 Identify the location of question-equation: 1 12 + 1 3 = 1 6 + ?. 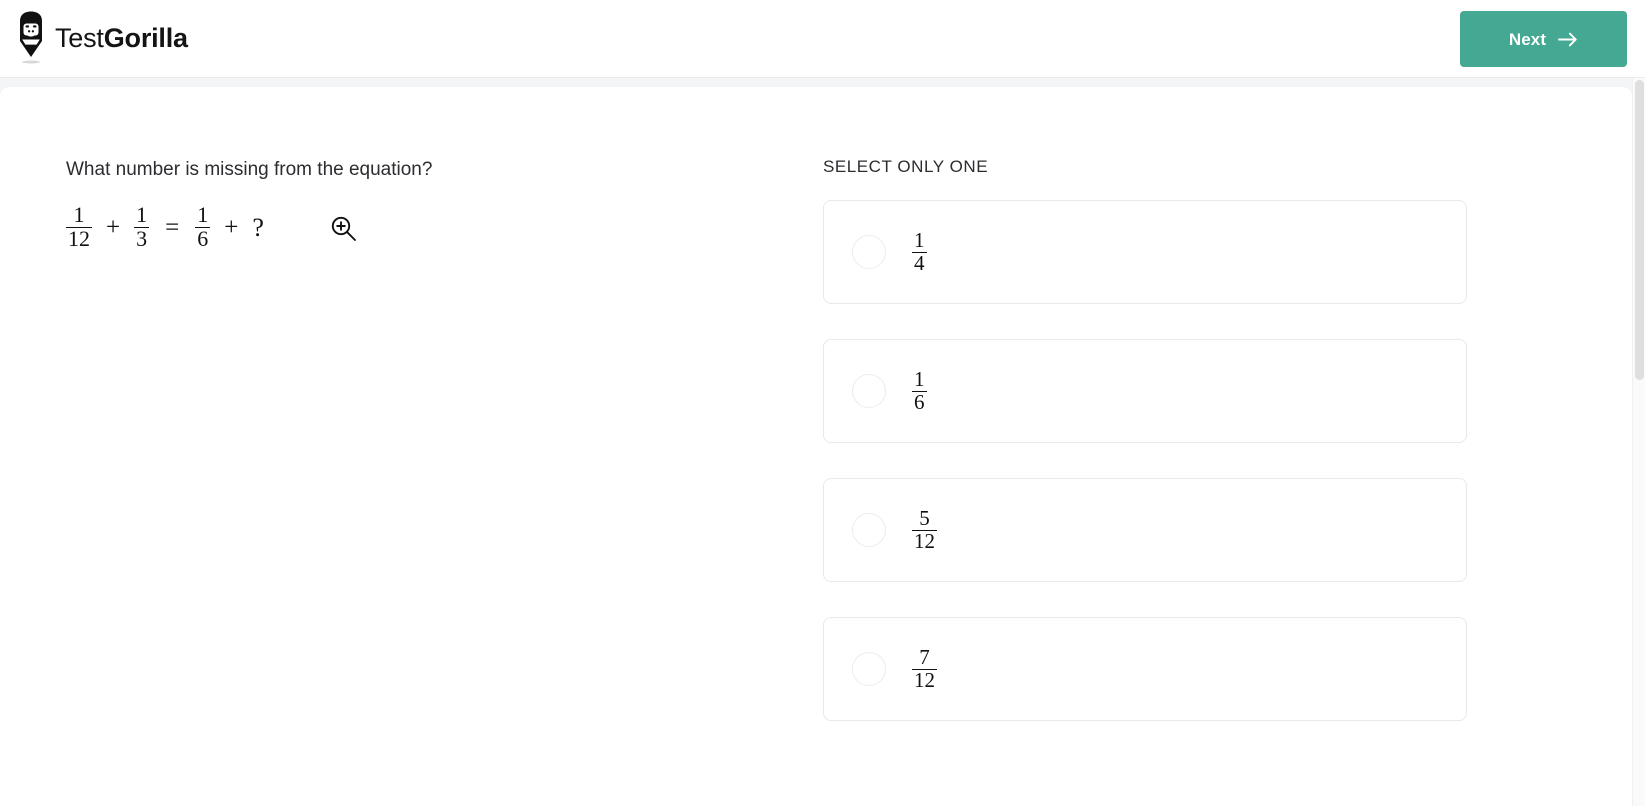
(165, 227).